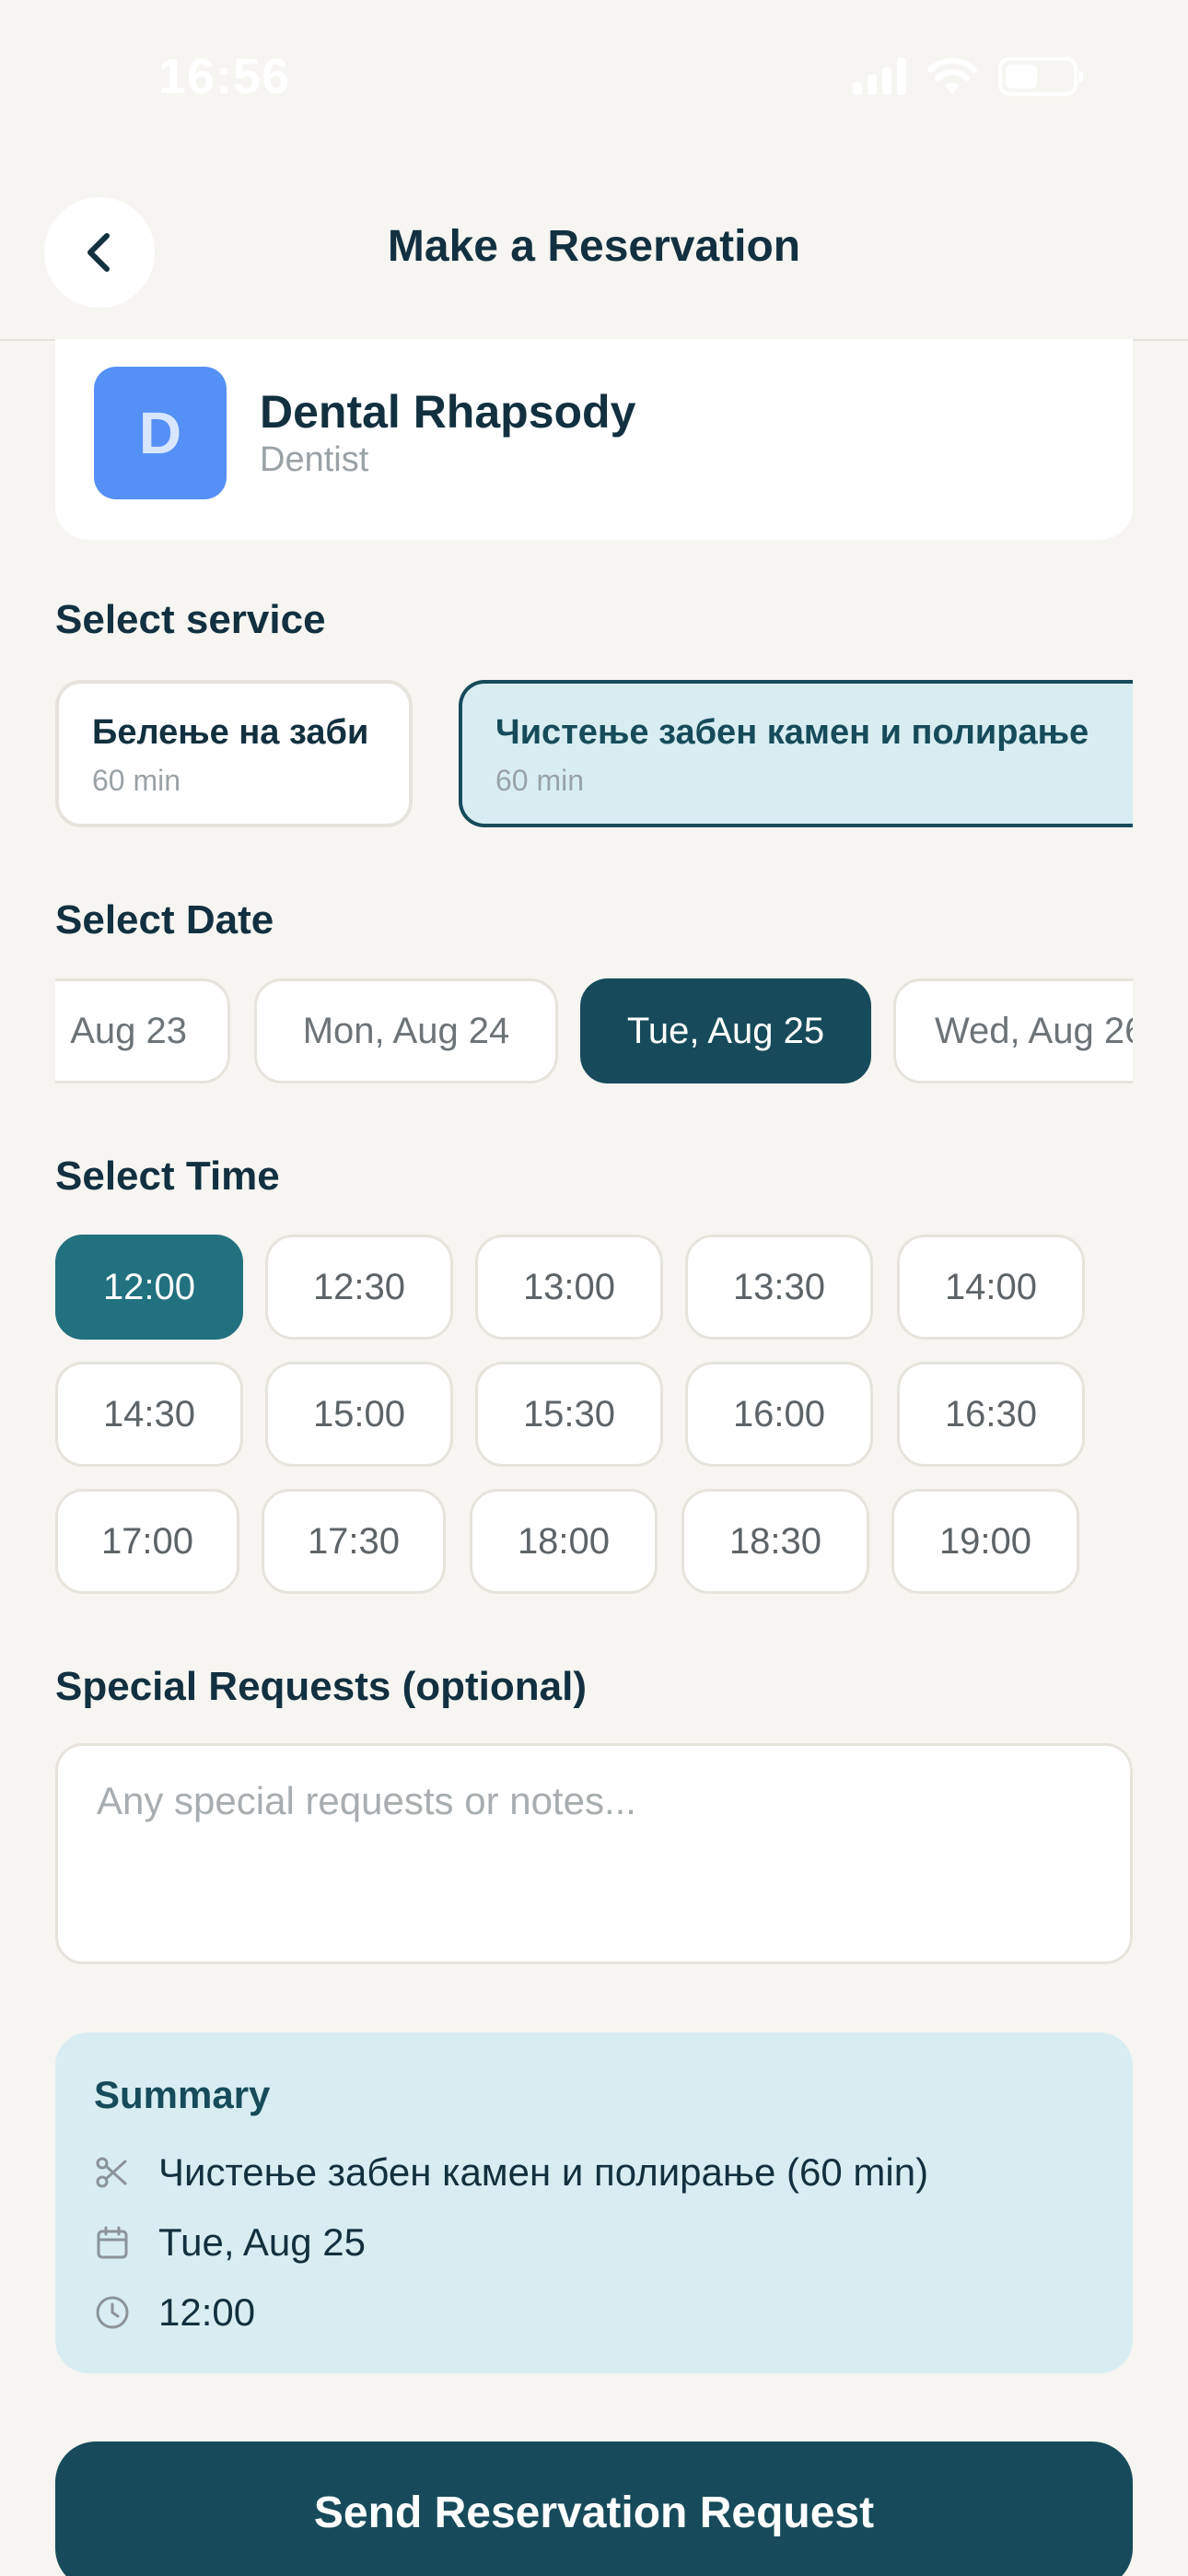 This screenshot has height=2576, width=1188. Describe the element at coordinates (779, 1287) in the screenshot. I see `time-slot: 13:30` at that location.